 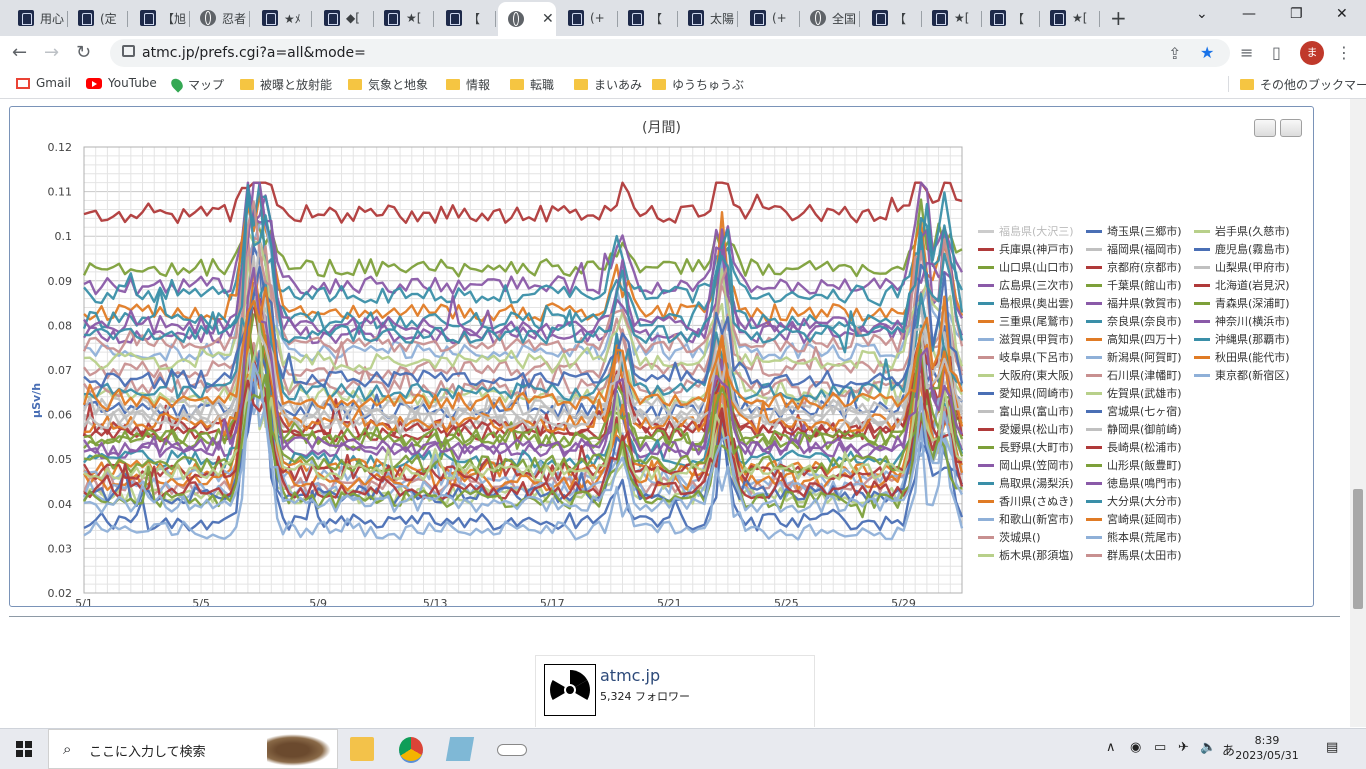 I want to click on legend-item: 茨城県(), so click(x=1009, y=537).